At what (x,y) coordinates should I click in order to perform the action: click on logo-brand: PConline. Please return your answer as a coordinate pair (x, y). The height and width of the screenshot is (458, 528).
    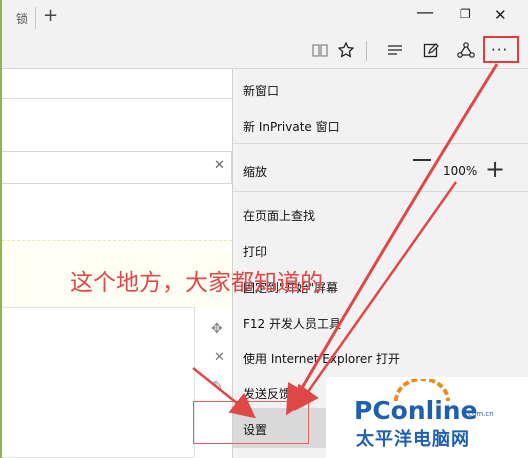
    Looking at the image, I should click on (416, 410).